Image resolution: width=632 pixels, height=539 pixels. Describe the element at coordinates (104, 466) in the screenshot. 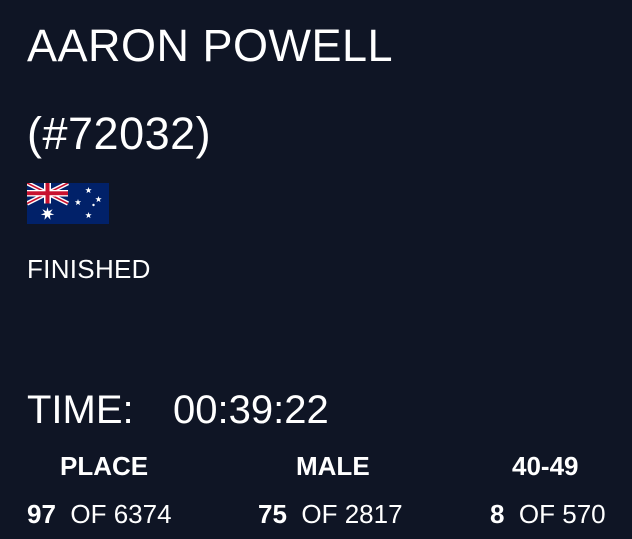

I see `overall-ranking-header: PLACE` at that location.